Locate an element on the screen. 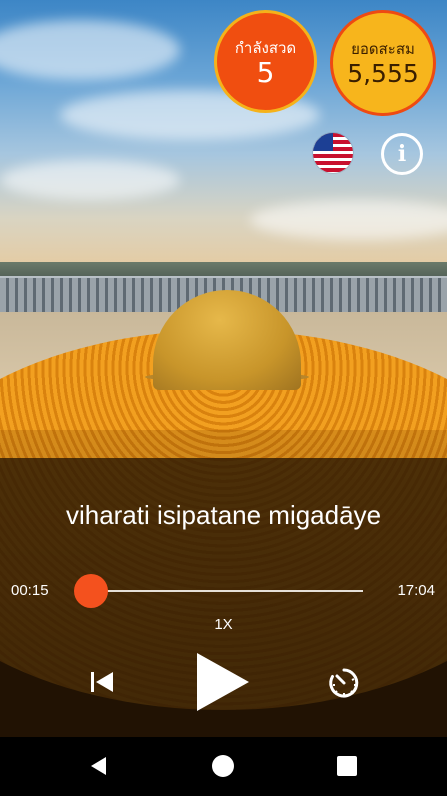  seek-bar-thumb is located at coordinates (91, 591).